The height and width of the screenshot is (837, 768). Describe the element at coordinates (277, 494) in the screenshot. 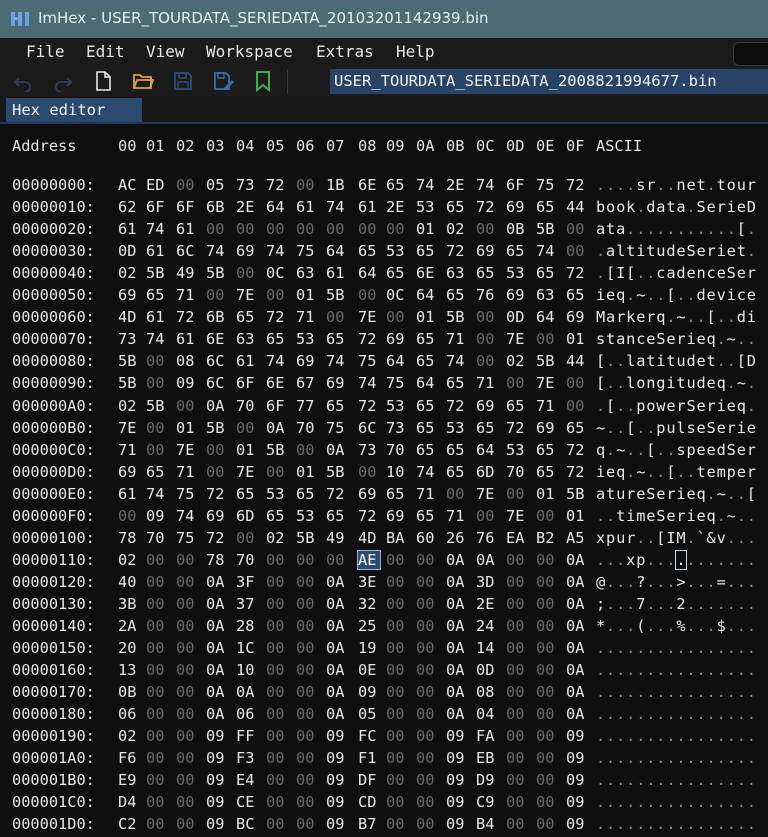

I see `hex-byte: 53` at that location.